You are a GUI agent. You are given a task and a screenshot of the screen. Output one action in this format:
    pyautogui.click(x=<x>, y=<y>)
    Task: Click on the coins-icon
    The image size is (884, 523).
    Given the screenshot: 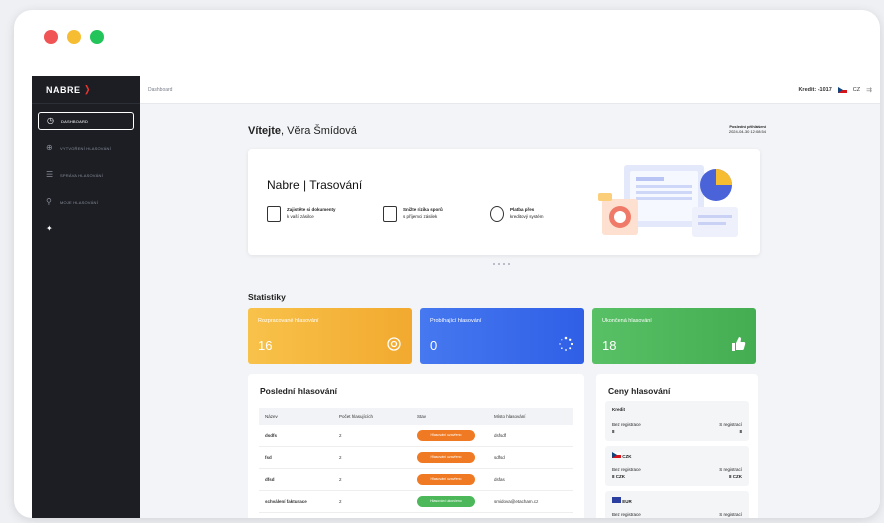 What is the action you would take?
    pyautogui.click(x=497, y=214)
    